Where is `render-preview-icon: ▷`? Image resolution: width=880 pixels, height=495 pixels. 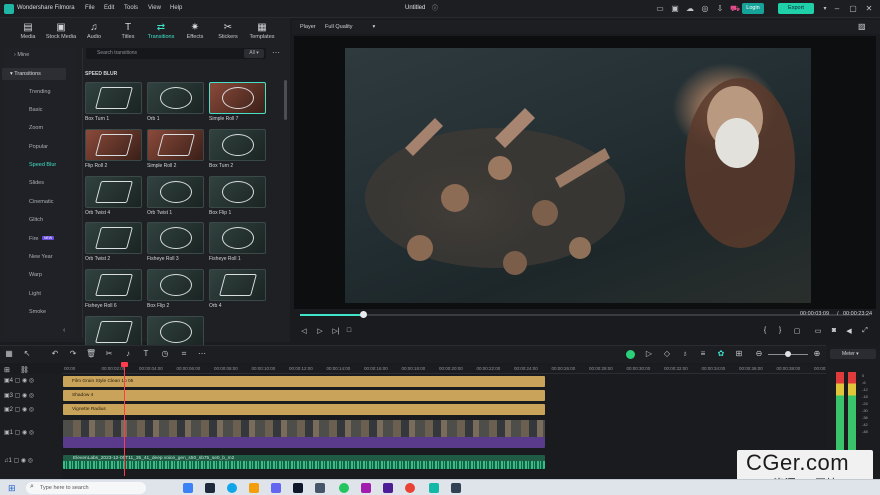
render-preview-icon: ▷ is located at coordinates (649, 353).